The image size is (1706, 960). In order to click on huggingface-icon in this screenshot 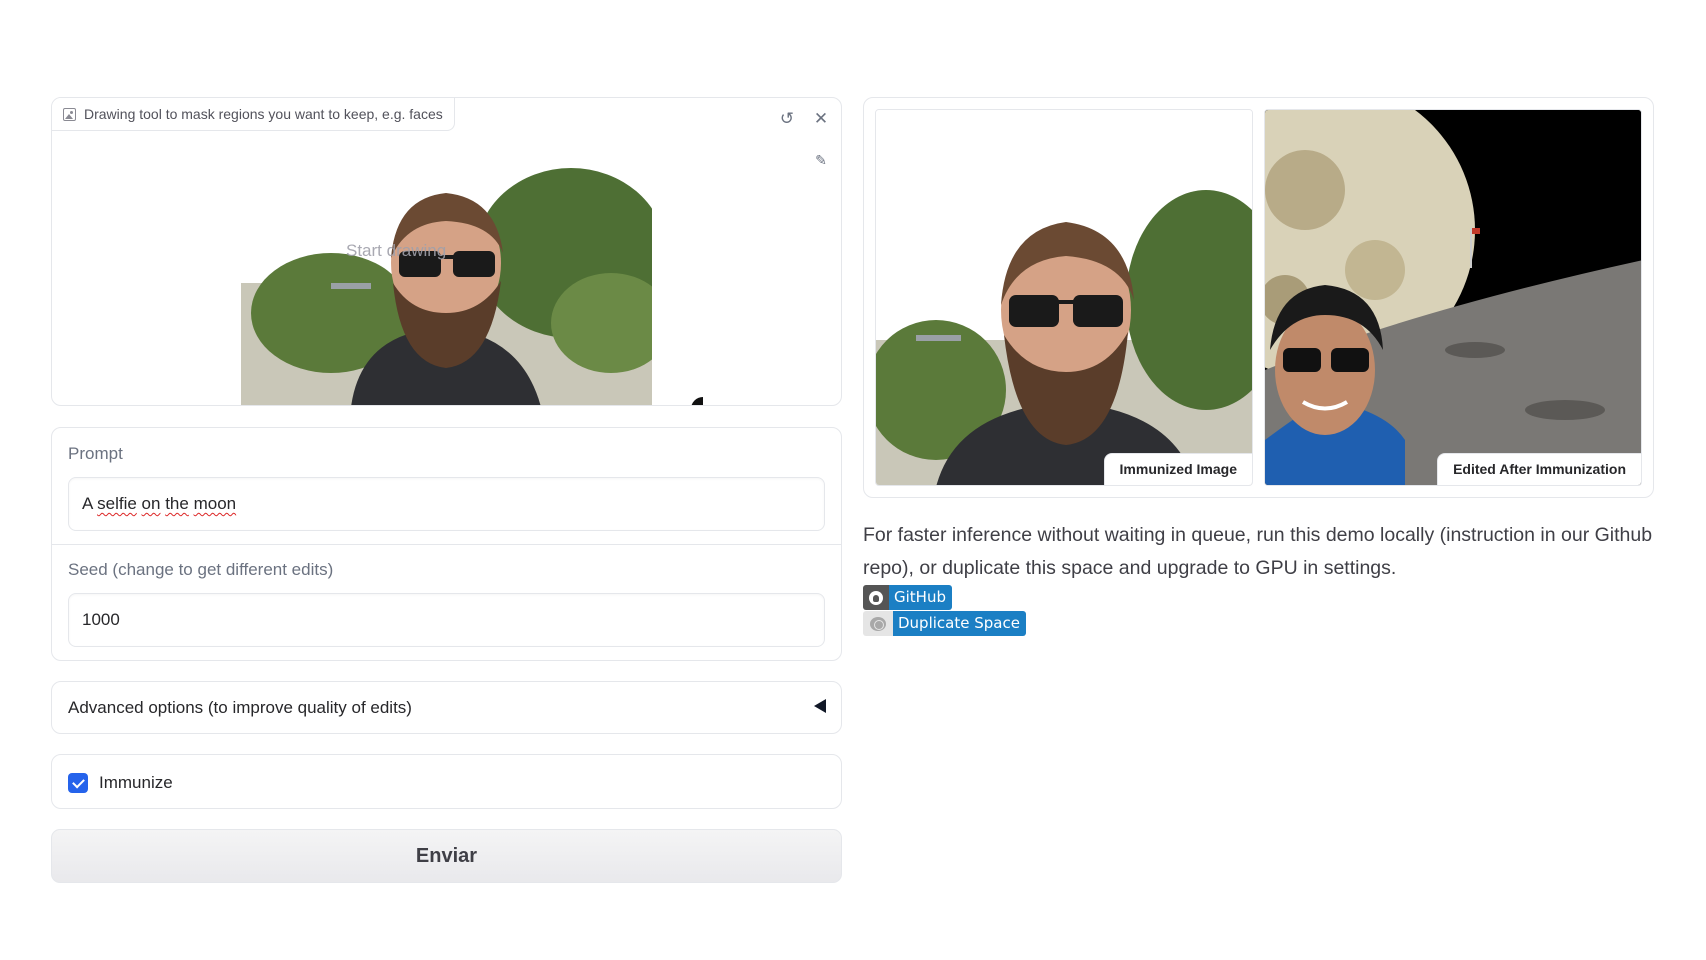, I will do `click(878, 623)`.